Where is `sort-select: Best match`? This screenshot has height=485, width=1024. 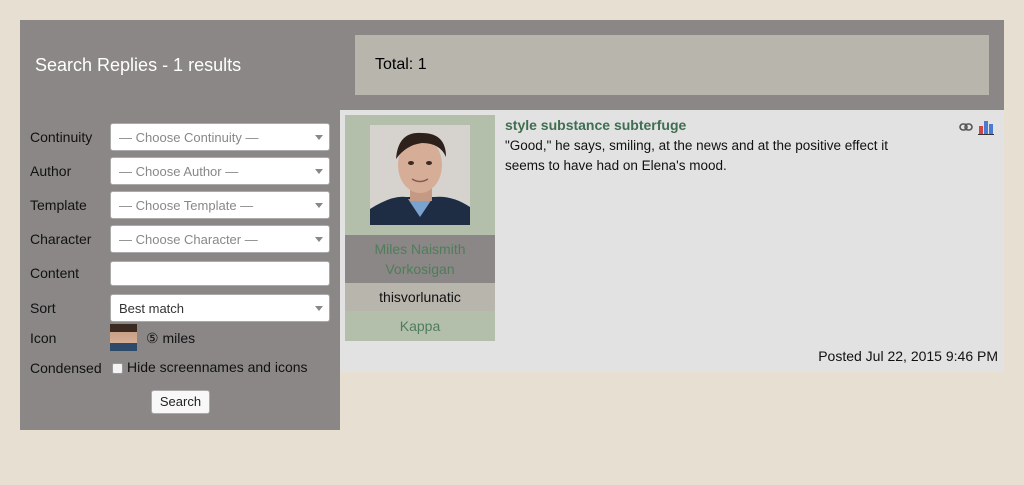 sort-select: Best match is located at coordinates (220, 308).